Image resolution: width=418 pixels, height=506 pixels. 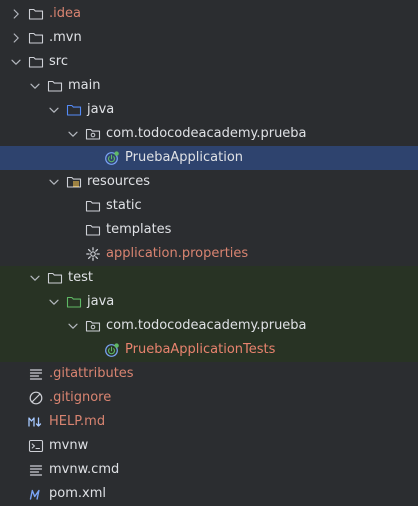 What do you see at coordinates (36, 446) in the screenshot?
I see `shell-script-icon` at bounding box center [36, 446].